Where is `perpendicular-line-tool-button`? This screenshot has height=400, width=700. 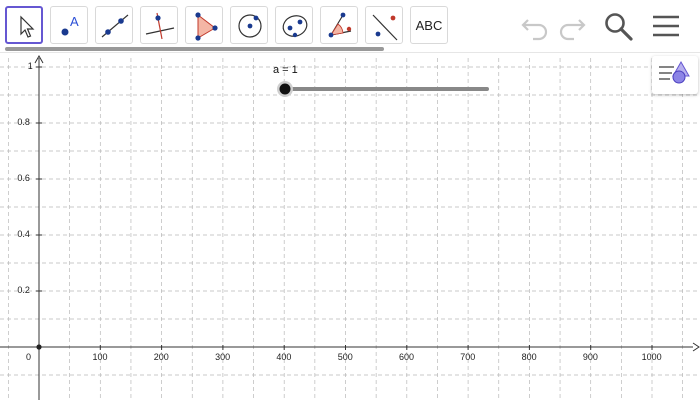
perpendicular-line-tool-button is located at coordinates (159, 25).